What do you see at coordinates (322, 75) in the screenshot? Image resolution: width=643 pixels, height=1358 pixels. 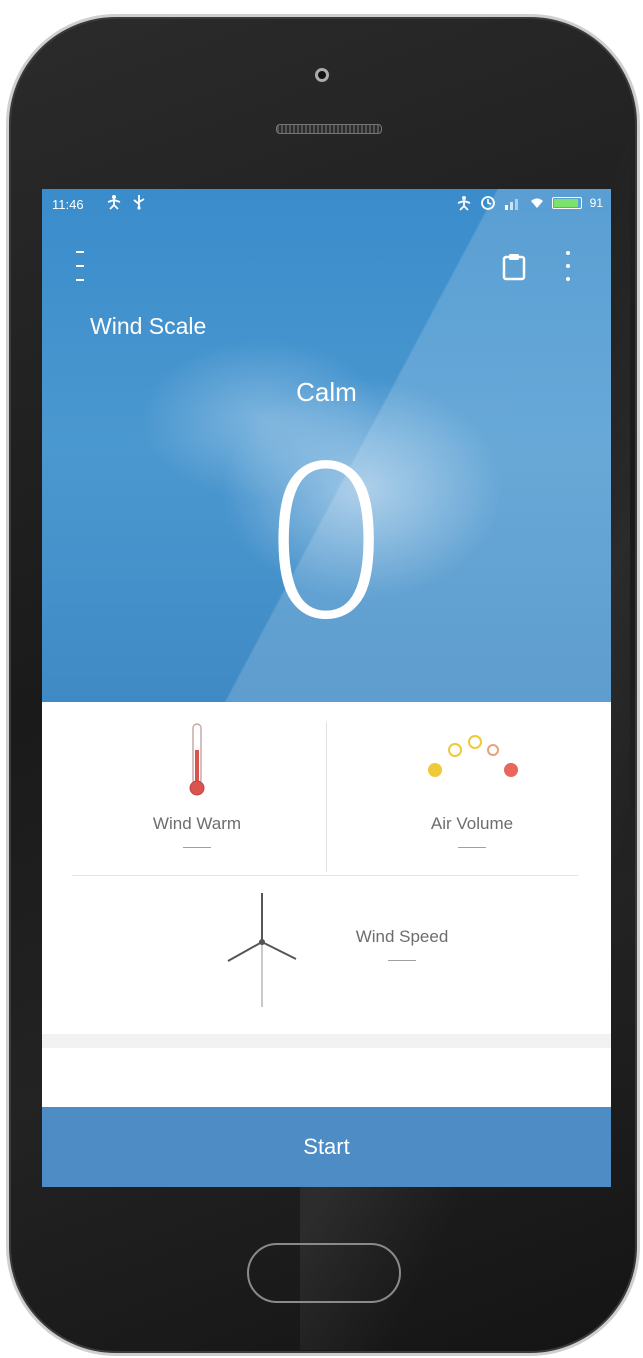 I see `front-camera` at bounding box center [322, 75].